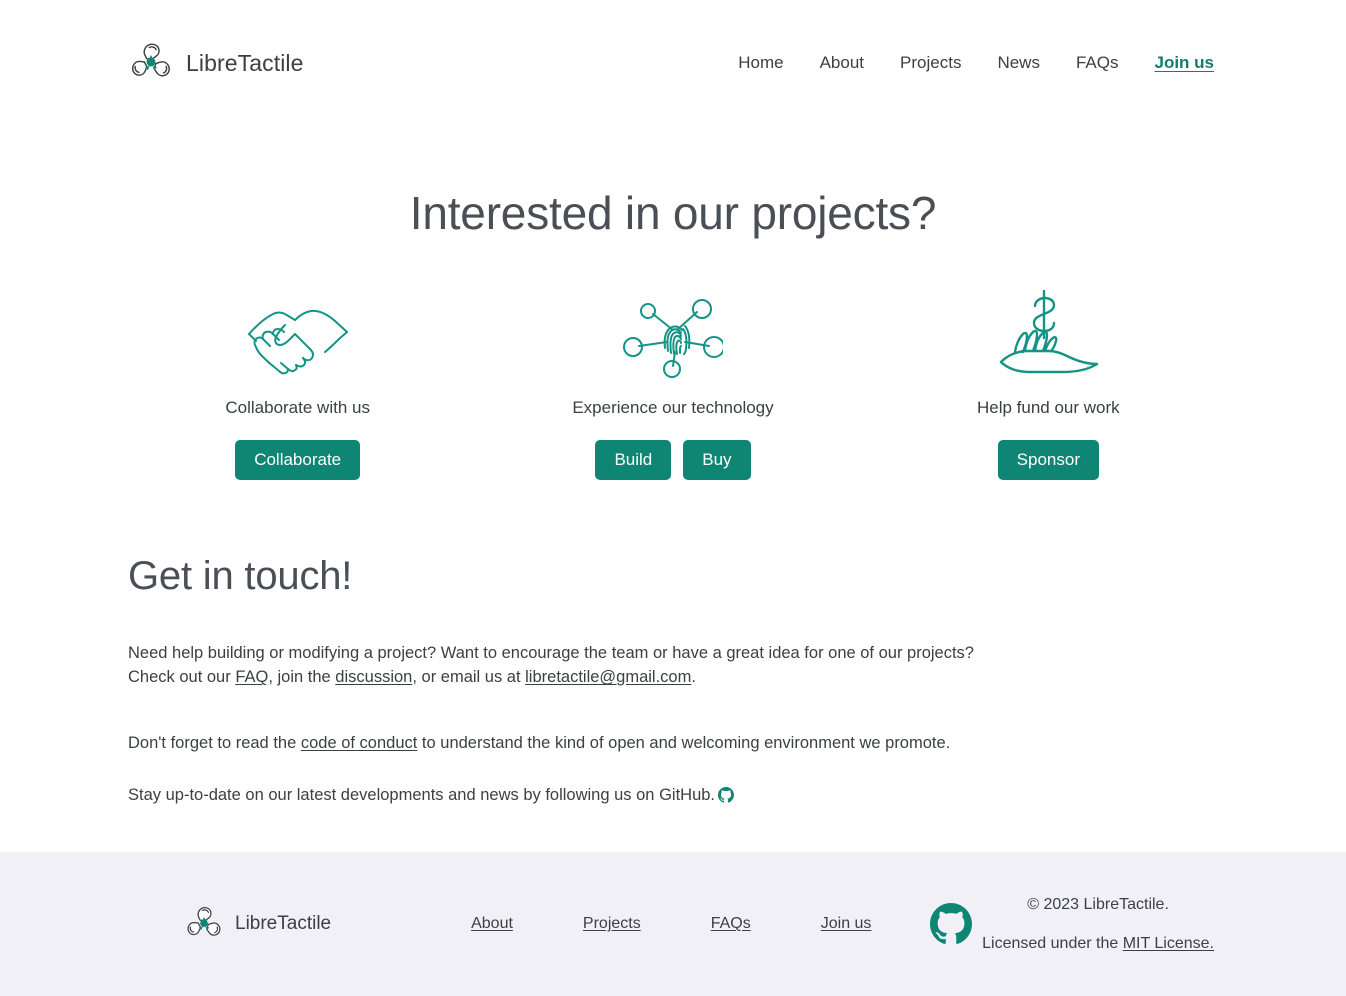 The image size is (1346, 996). I want to click on section-title-get-in-touch: Get in touch!, so click(240, 576).